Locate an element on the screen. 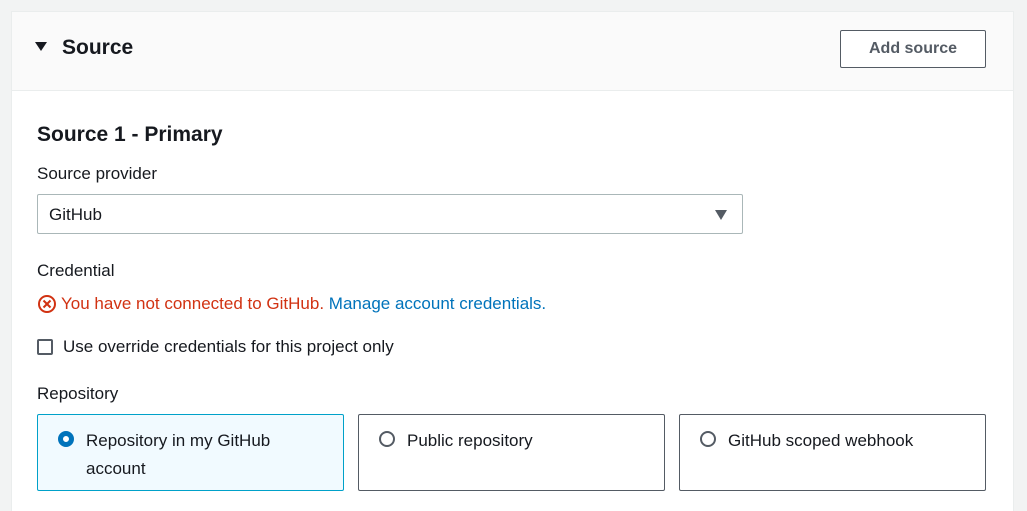 The image size is (1027, 511). error-circle-x-icon is located at coordinates (47, 307).